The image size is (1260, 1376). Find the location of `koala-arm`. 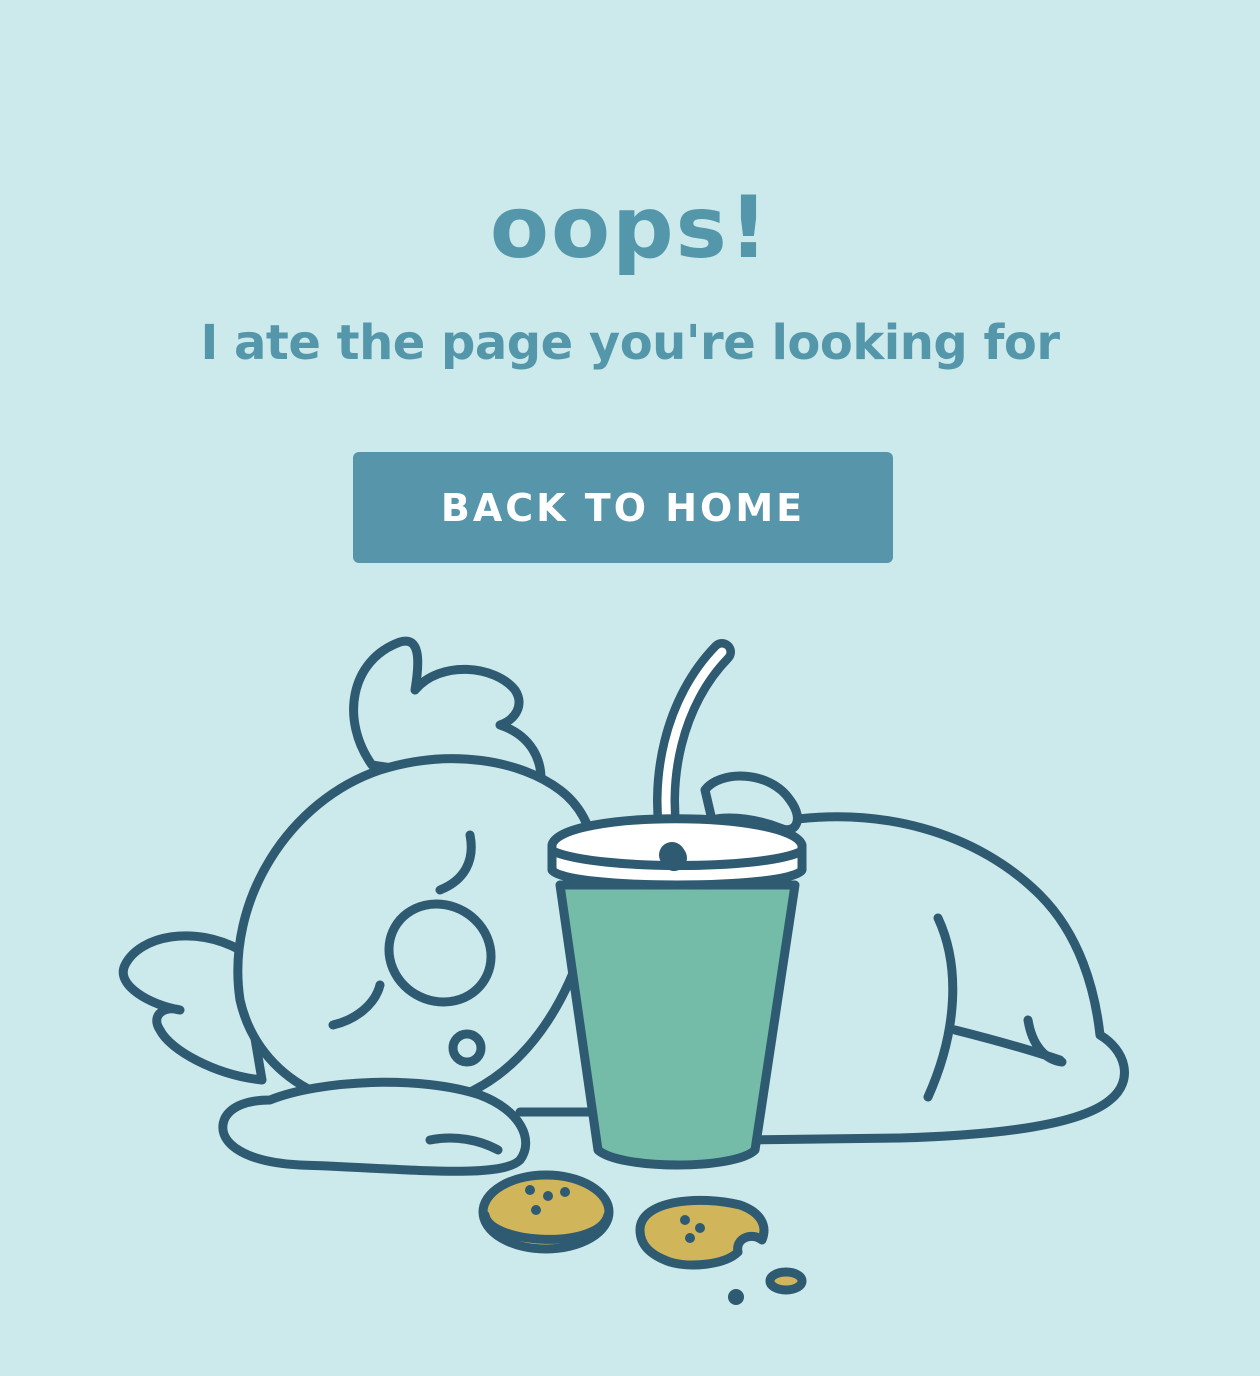

koala-arm is located at coordinates (374, 1126).